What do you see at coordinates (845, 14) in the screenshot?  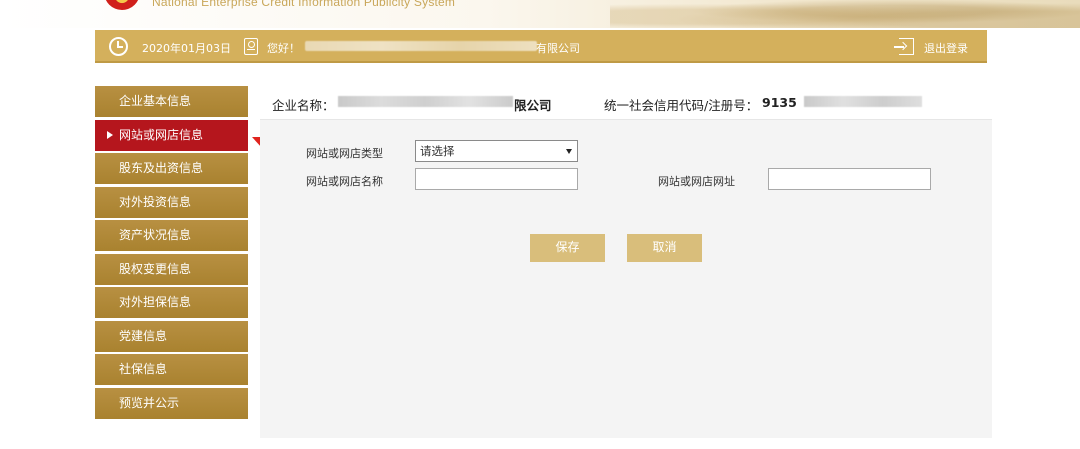 I see `banner-decoration` at bounding box center [845, 14].